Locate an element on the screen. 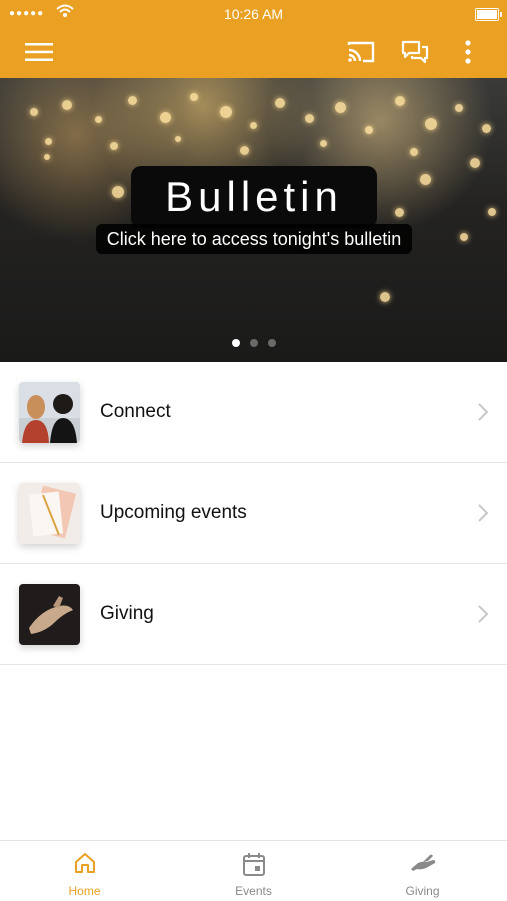 Image resolution: width=507 pixels, height=901 pixels. chat-bubbles-icon is located at coordinates (415, 52).